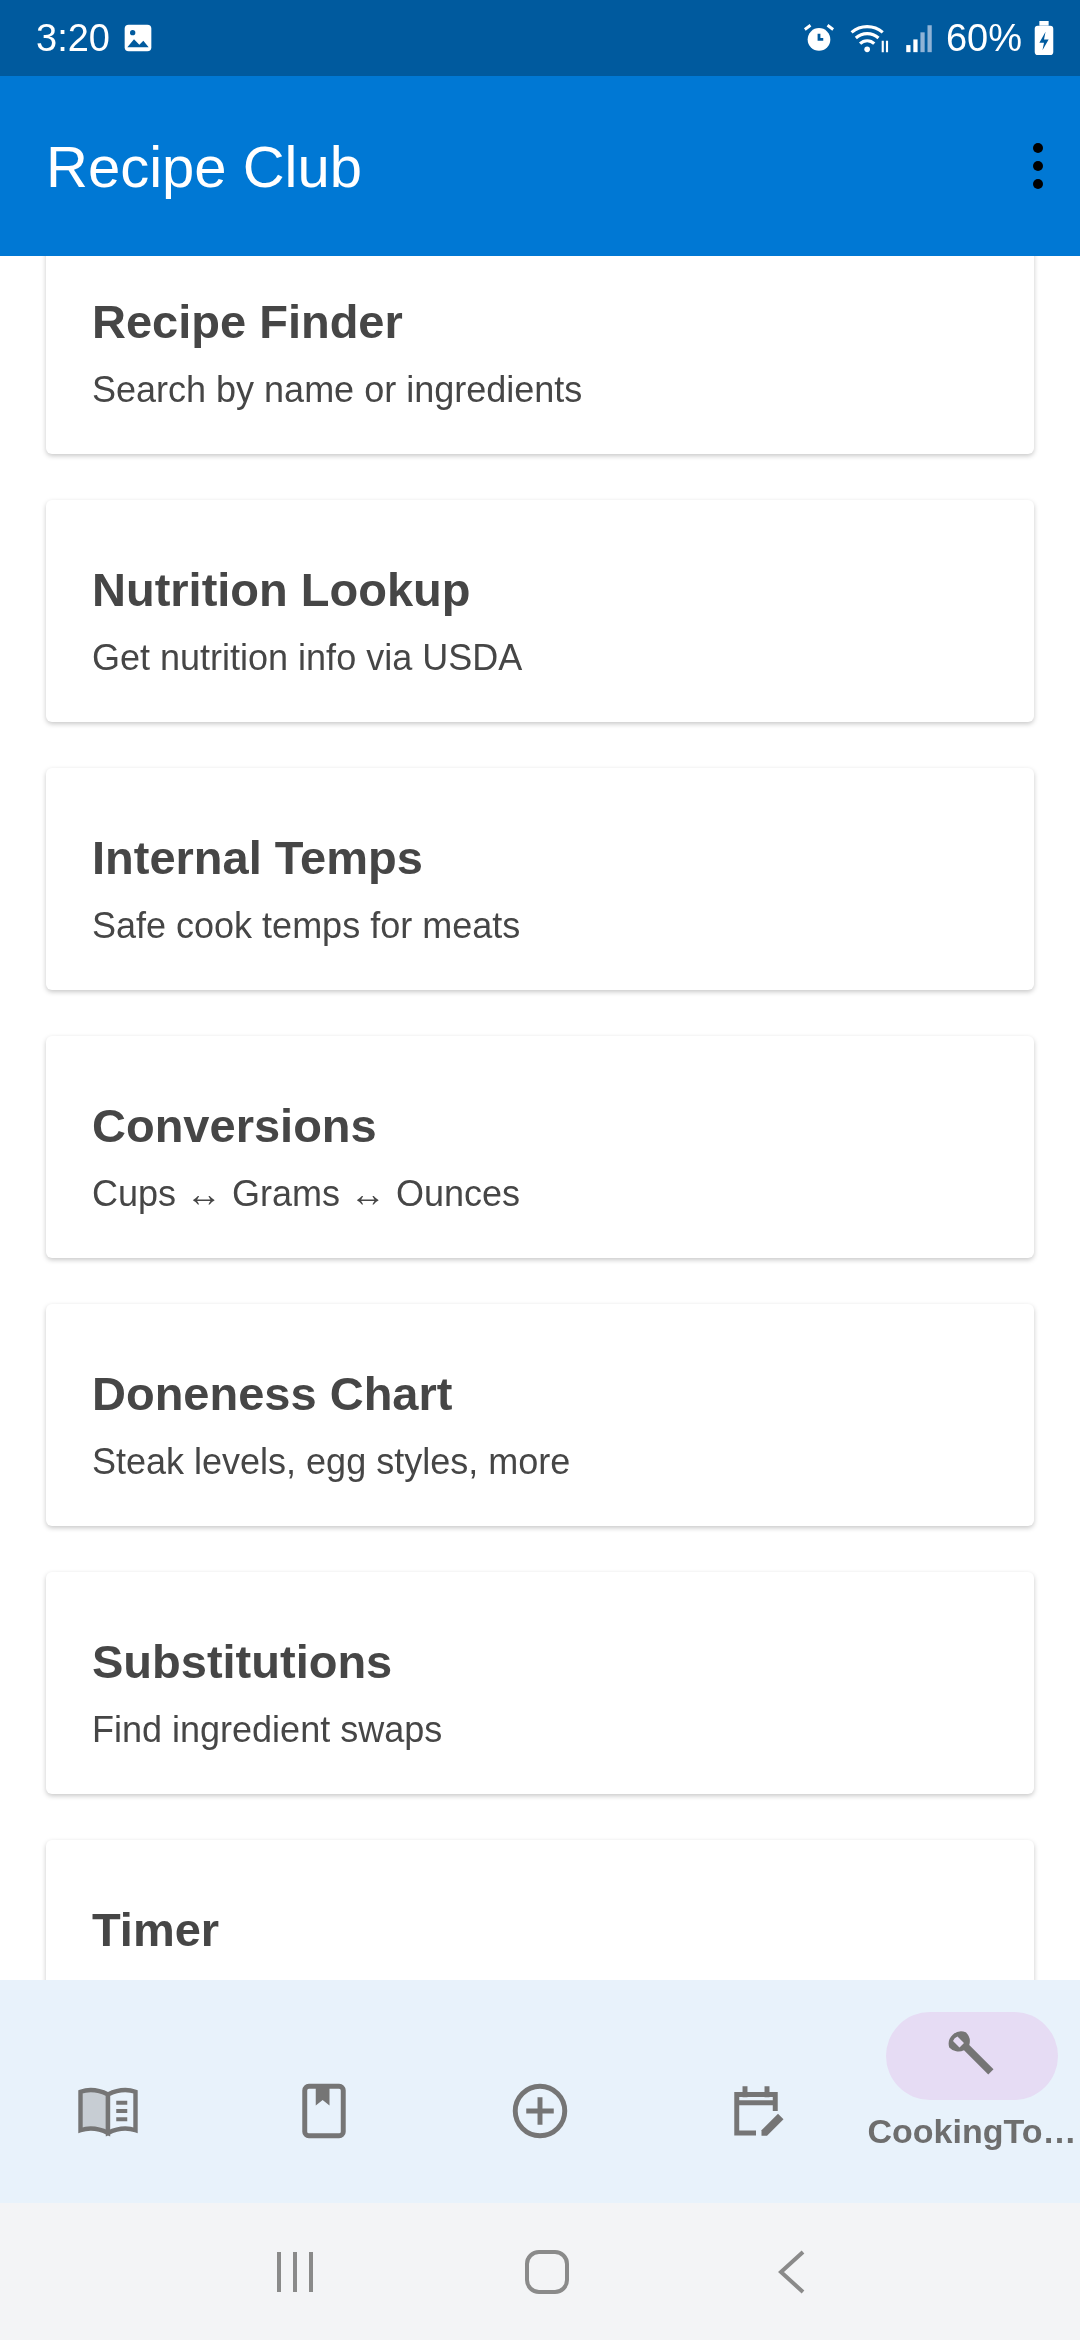  What do you see at coordinates (308, 657) in the screenshot?
I see `card-subtitle: Get nutrition info via USDA` at bounding box center [308, 657].